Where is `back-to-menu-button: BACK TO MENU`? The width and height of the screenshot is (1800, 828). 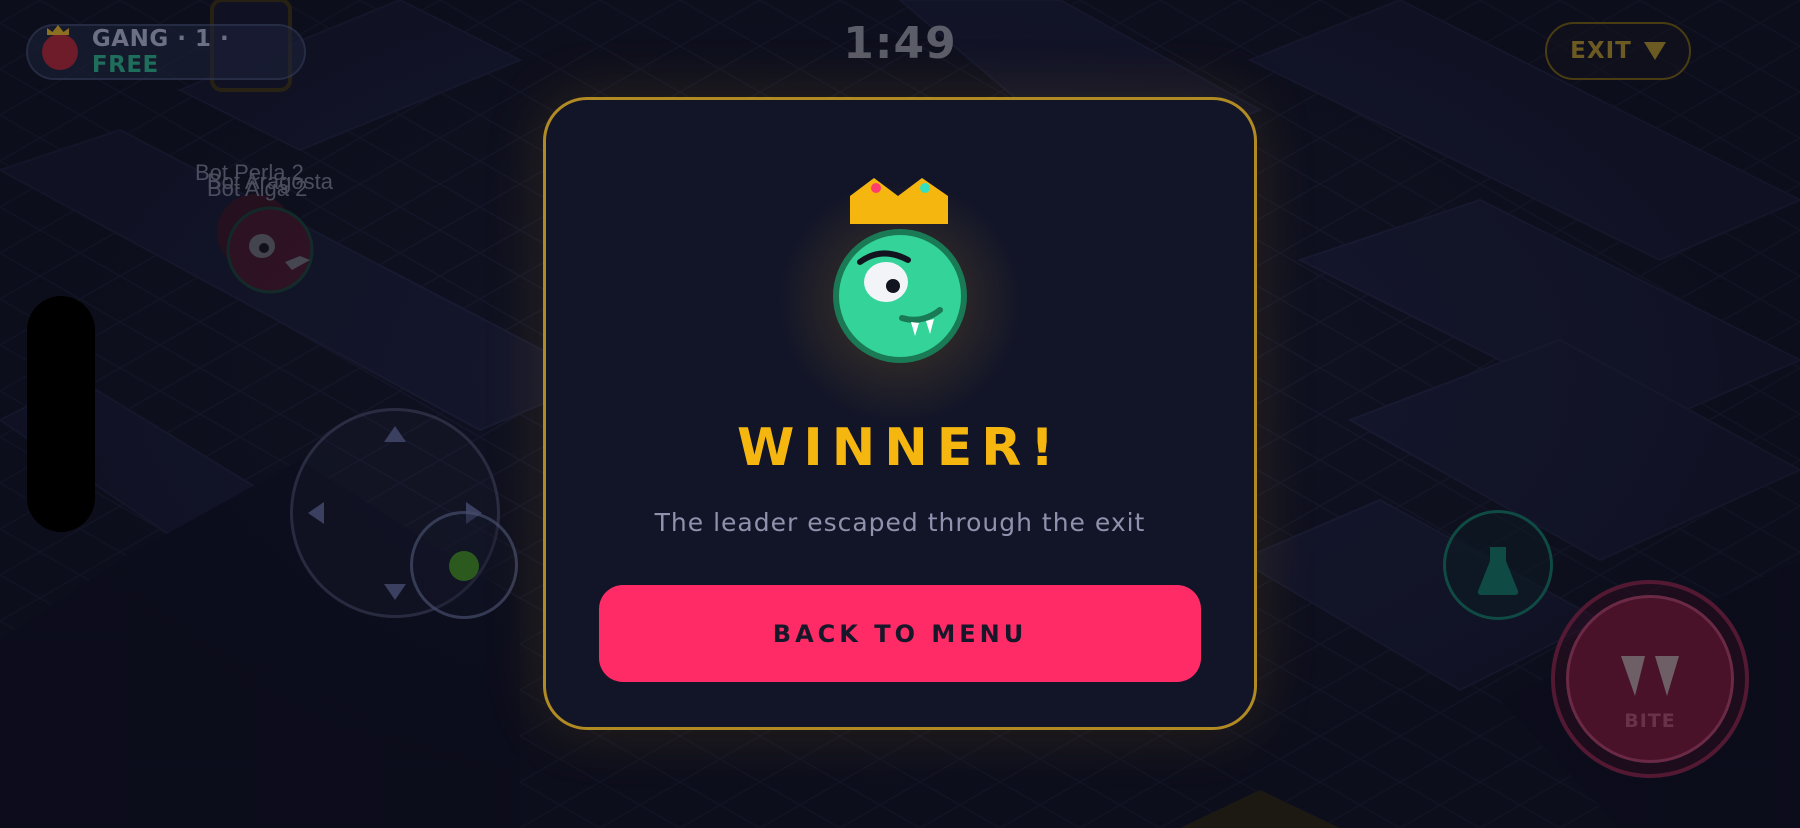 back-to-menu-button: BACK TO MENU is located at coordinates (900, 633).